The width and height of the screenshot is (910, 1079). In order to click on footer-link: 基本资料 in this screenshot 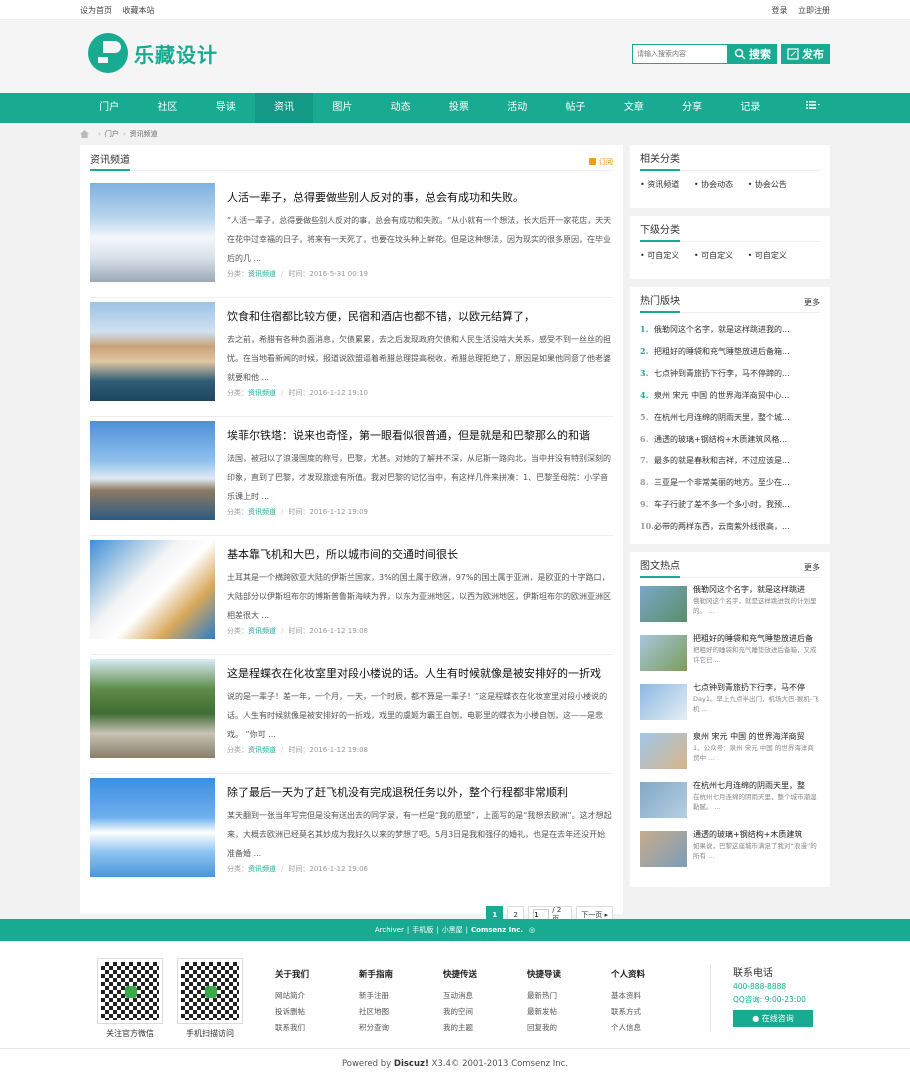, I will do `click(628, 996)`.